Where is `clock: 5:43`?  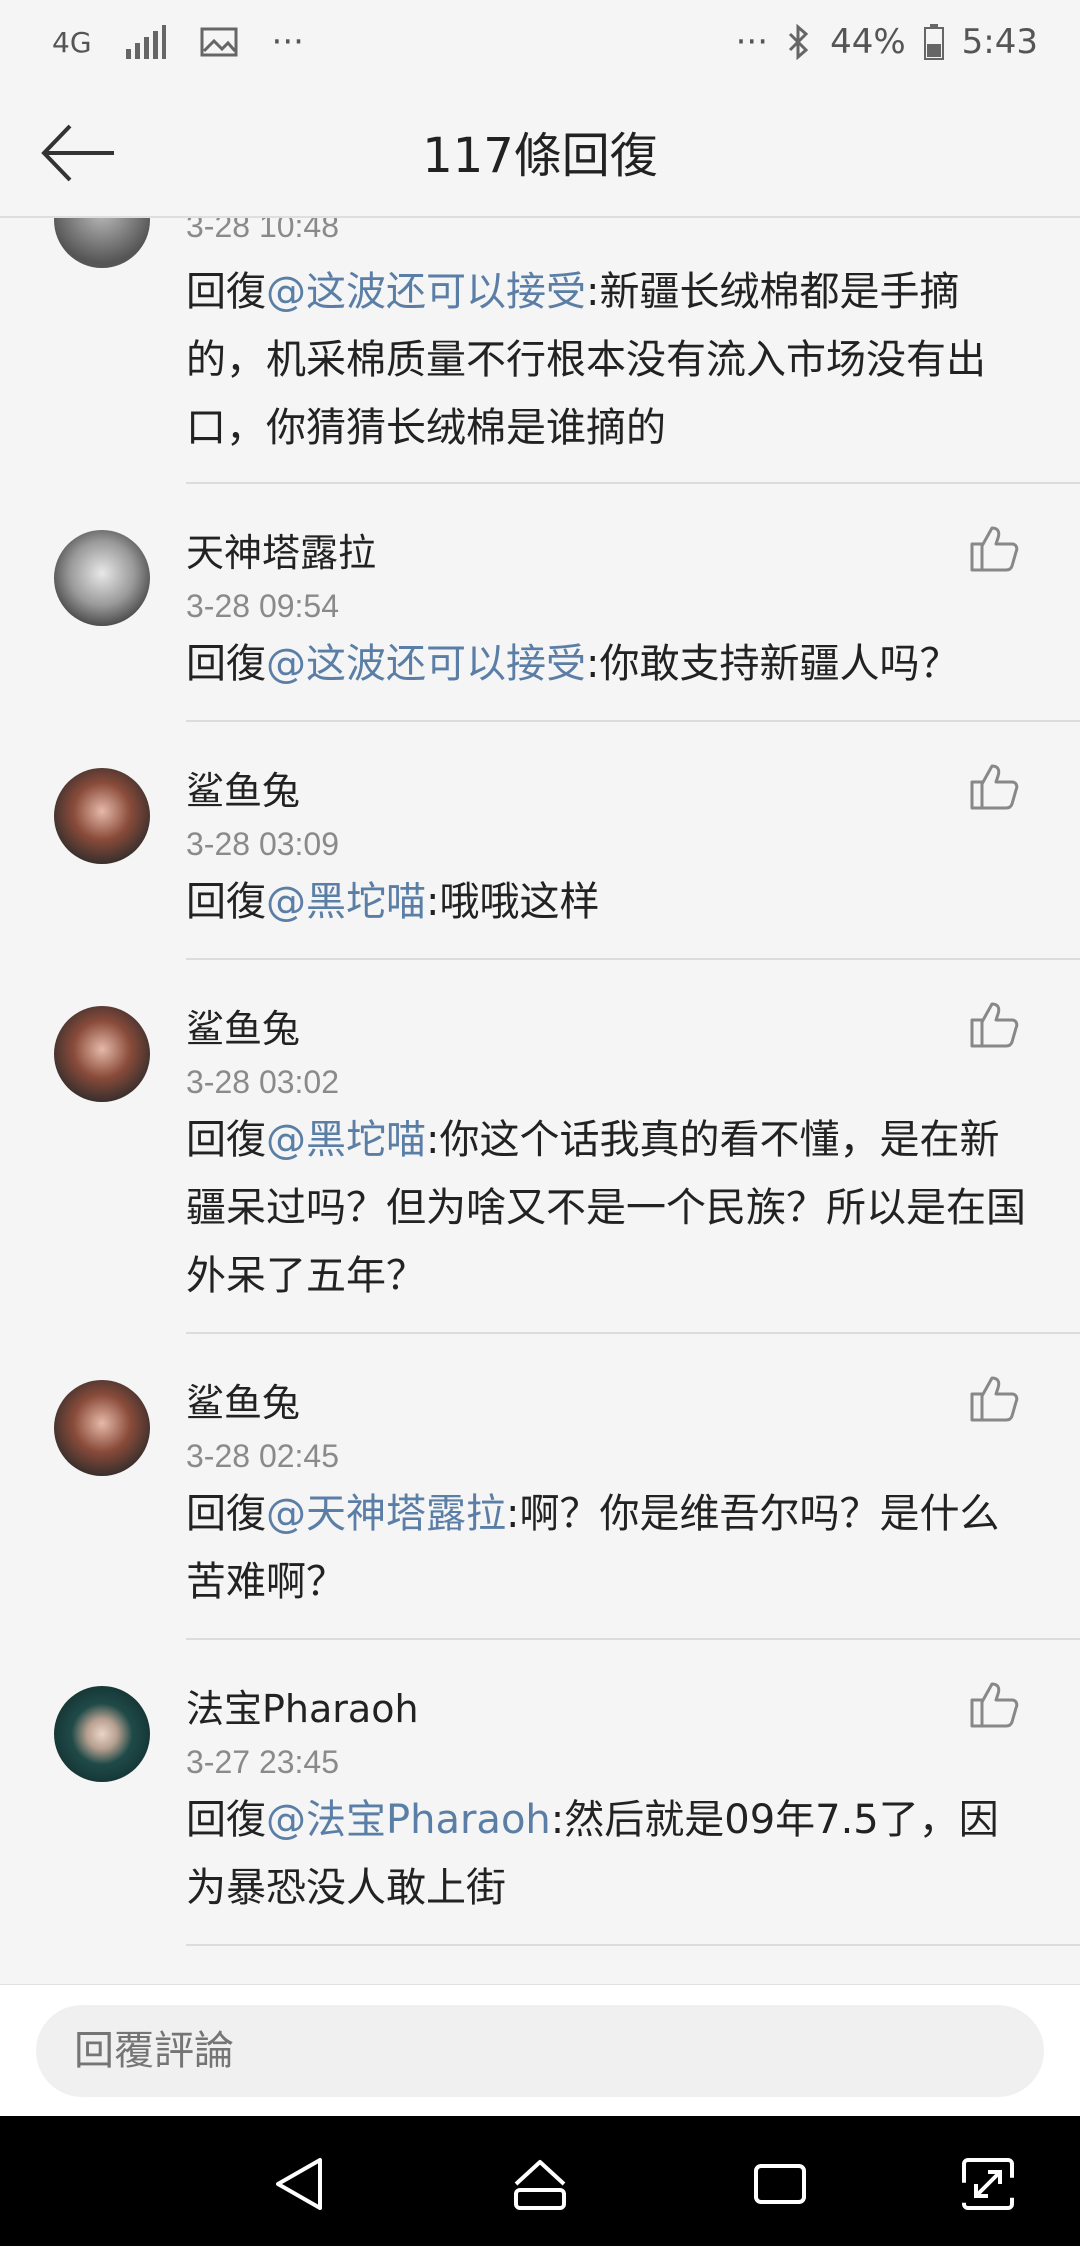 clock: 5:43 is located at coordinates (999, 42).